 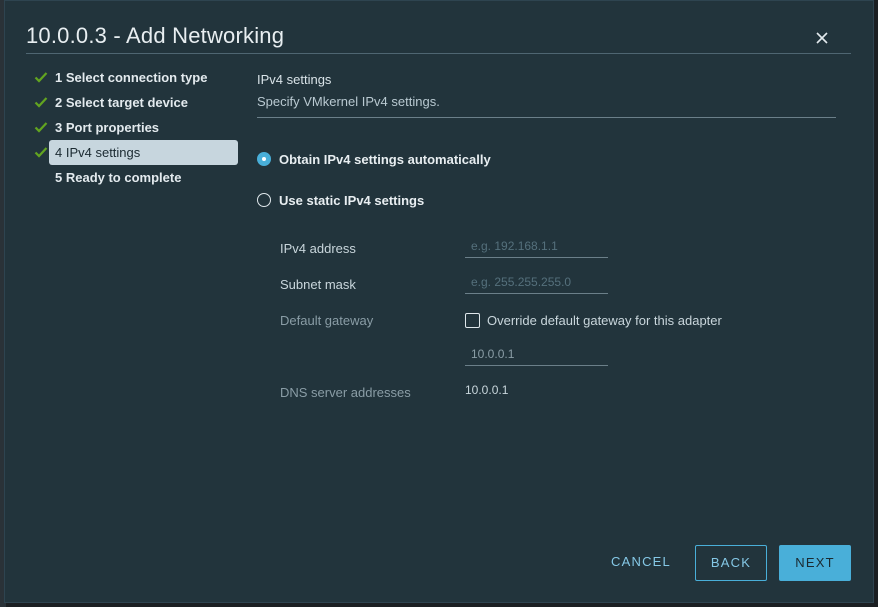 I want to click on radio-selected-icon, so click(x=264, y=159).